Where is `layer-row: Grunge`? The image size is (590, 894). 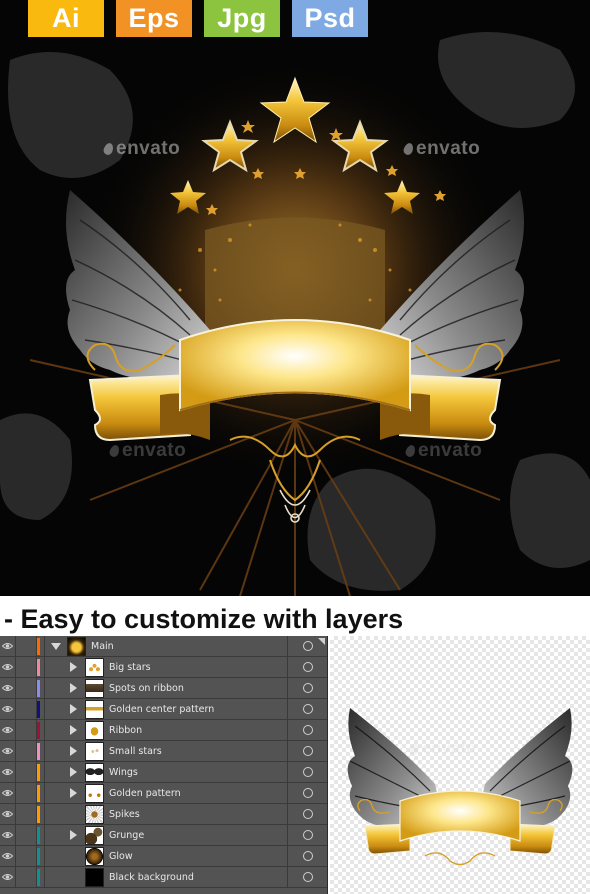
layer-row: Grunge is located at coordinates (163, 835).